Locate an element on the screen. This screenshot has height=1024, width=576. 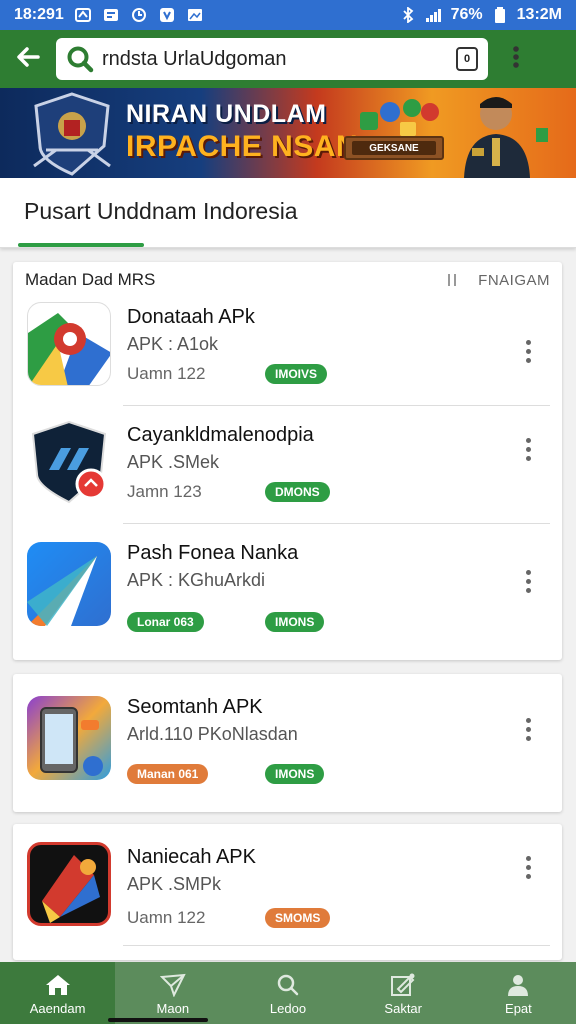
person-icon is located at coordinates (518, 985).